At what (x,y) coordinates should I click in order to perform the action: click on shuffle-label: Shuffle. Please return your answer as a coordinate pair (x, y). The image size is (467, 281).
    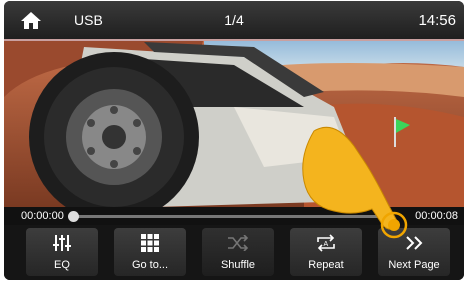
    Looking at the image, I should click on (238, 265).